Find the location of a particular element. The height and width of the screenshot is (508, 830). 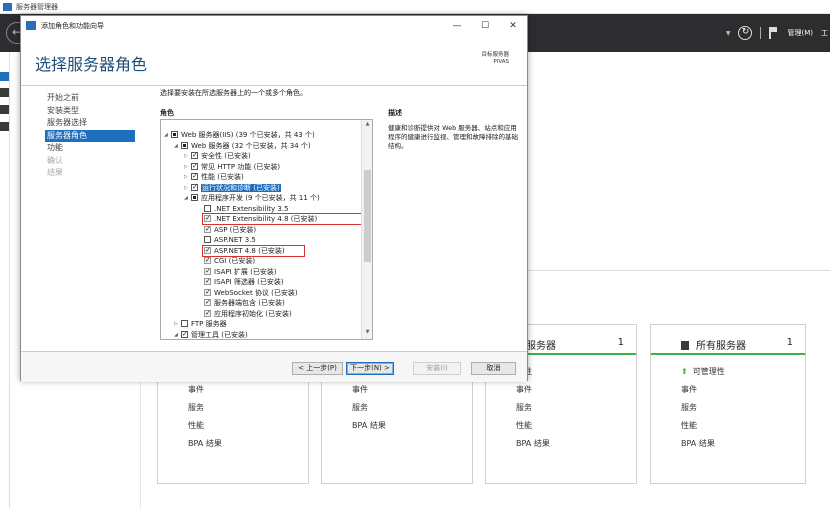

cancel-button: 取消 is located at coordinates (493, 368).